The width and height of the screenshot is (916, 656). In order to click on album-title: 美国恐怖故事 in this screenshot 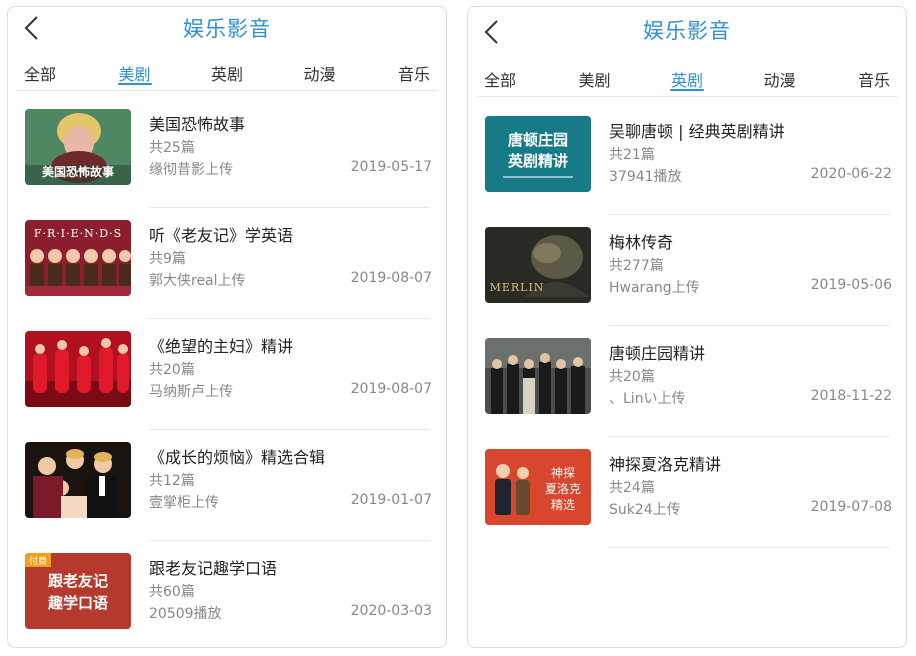, I will do `click(197, 124)`.